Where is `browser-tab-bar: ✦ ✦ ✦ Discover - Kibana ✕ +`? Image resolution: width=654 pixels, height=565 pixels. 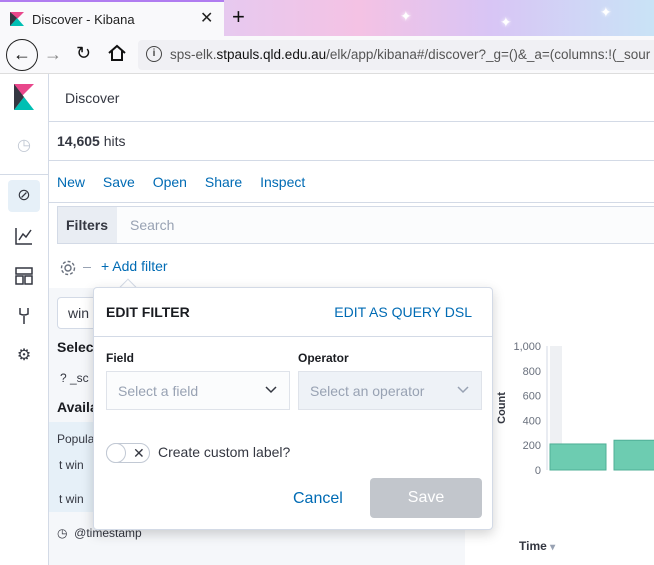 browser-tab-bar: ✦ ✦ ✦ Discover - Kibana ✕ + is located at coordinates (327, 18).